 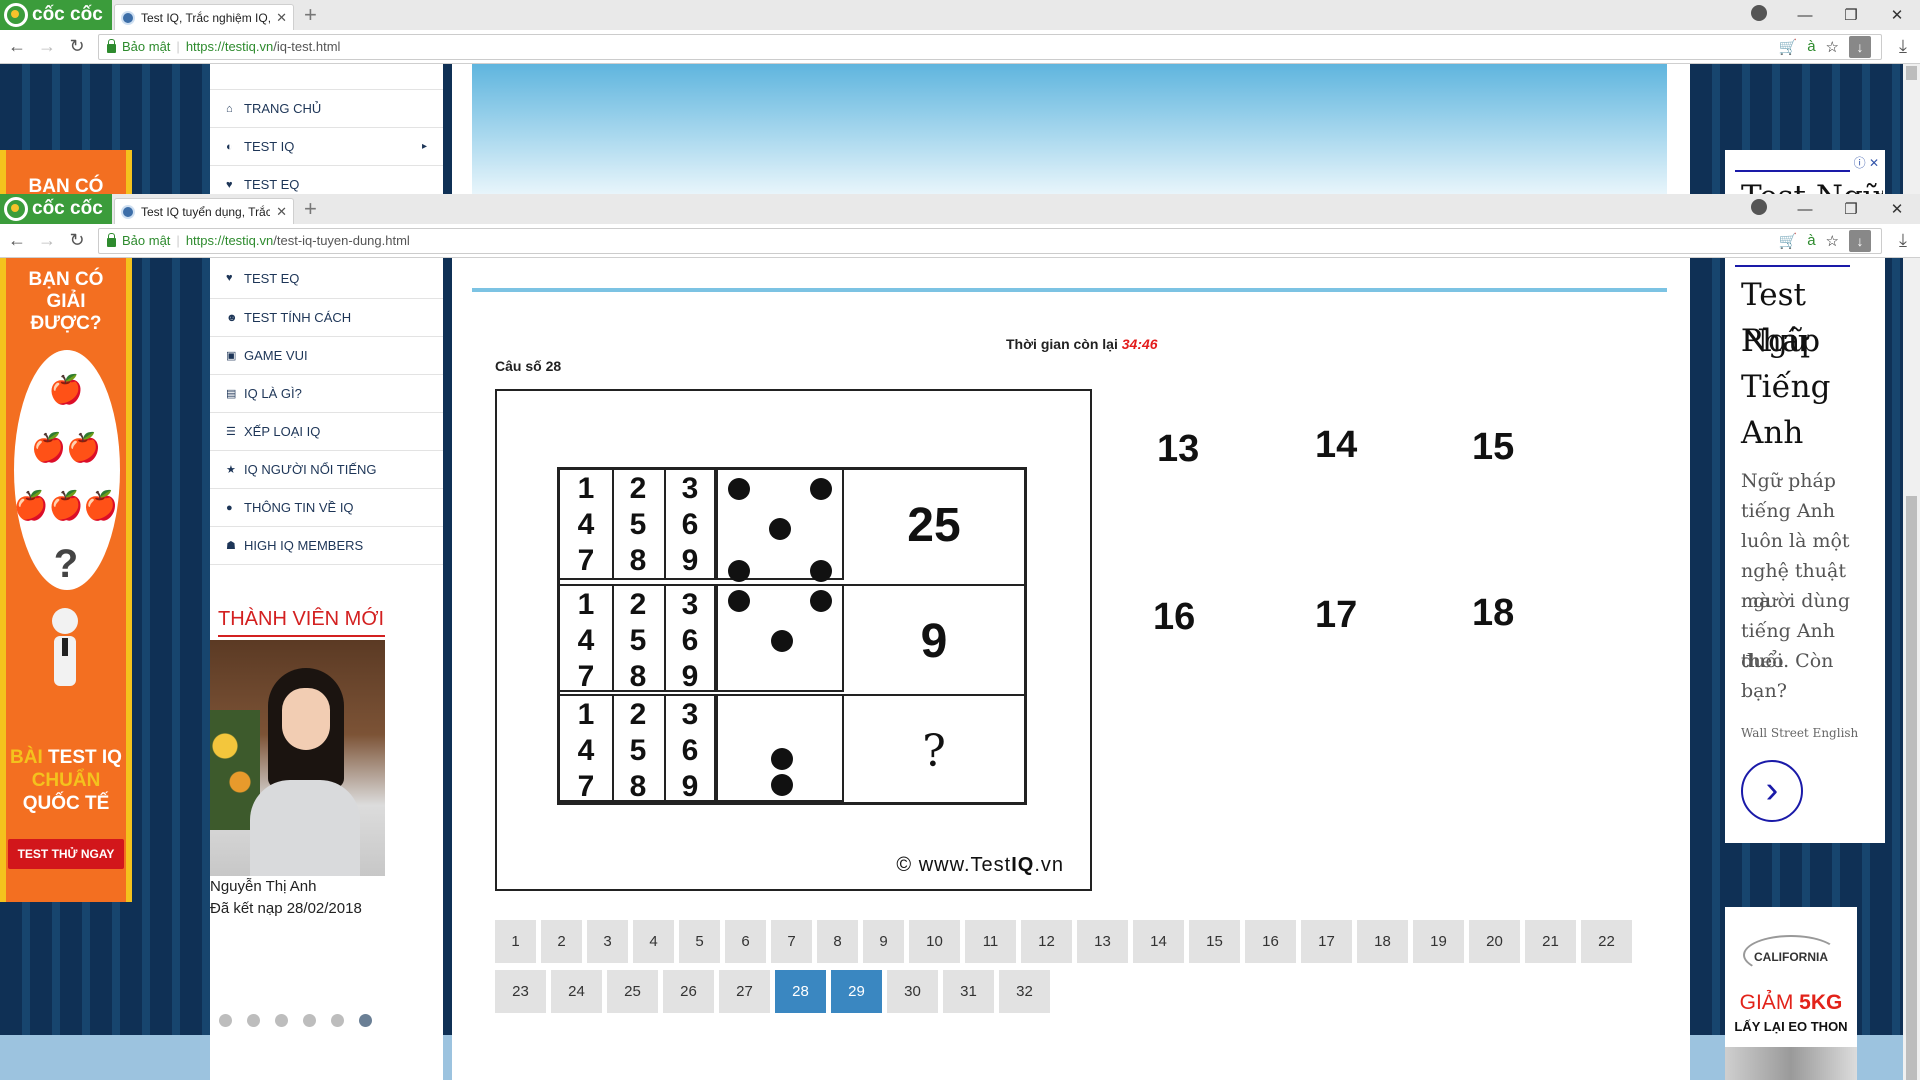 What do you see at coordinates (561, 941) in the screenshot?
I see `page-button-2: 2` at bounding box center [561, 941].